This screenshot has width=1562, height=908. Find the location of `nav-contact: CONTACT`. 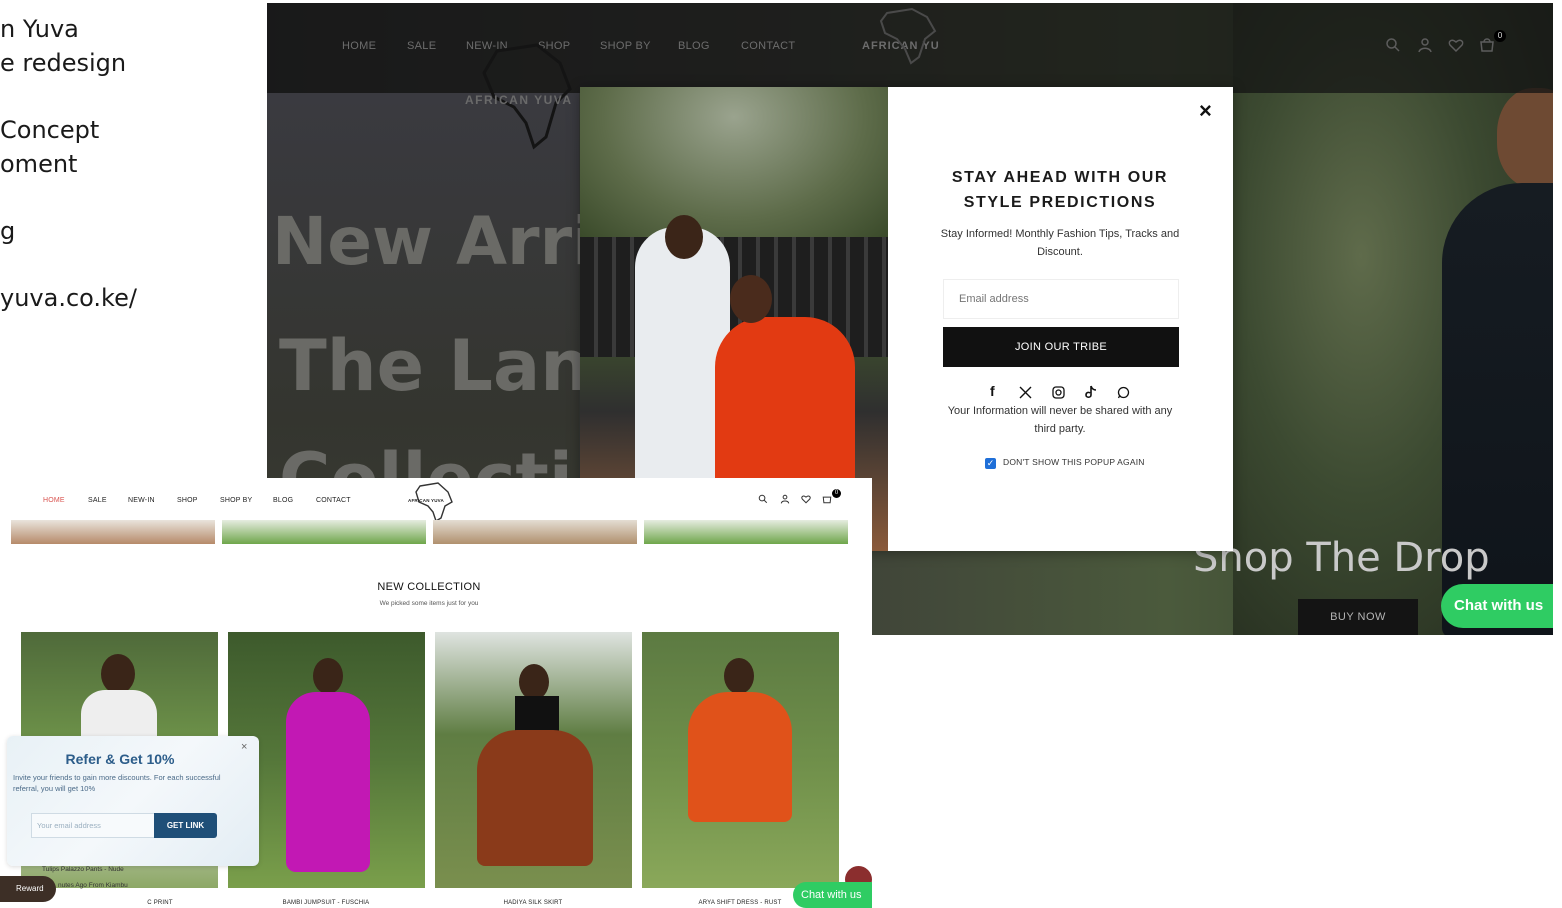

nav-contact: CONTACT is located at coordinates (768, 46).